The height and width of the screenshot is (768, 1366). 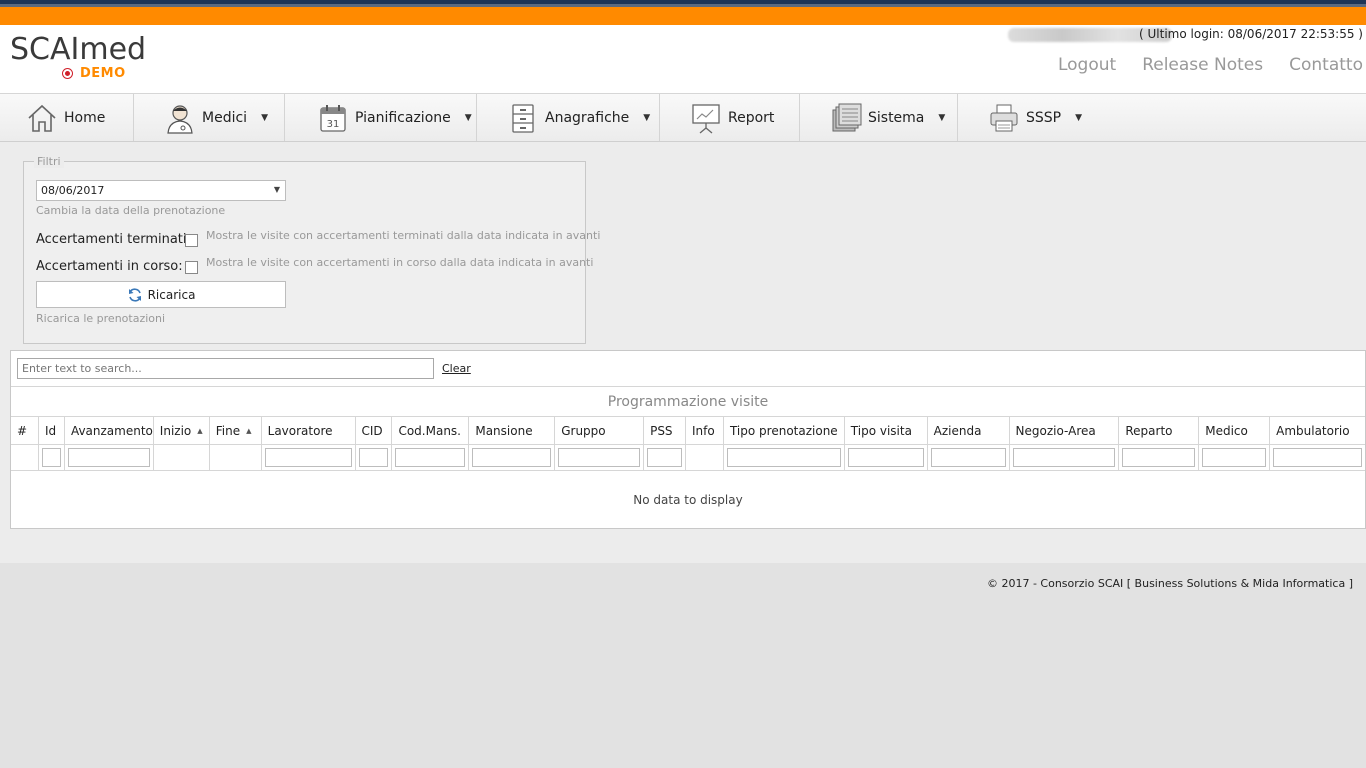 I want to click on top-accent-bar, so click(x=683, y=12).